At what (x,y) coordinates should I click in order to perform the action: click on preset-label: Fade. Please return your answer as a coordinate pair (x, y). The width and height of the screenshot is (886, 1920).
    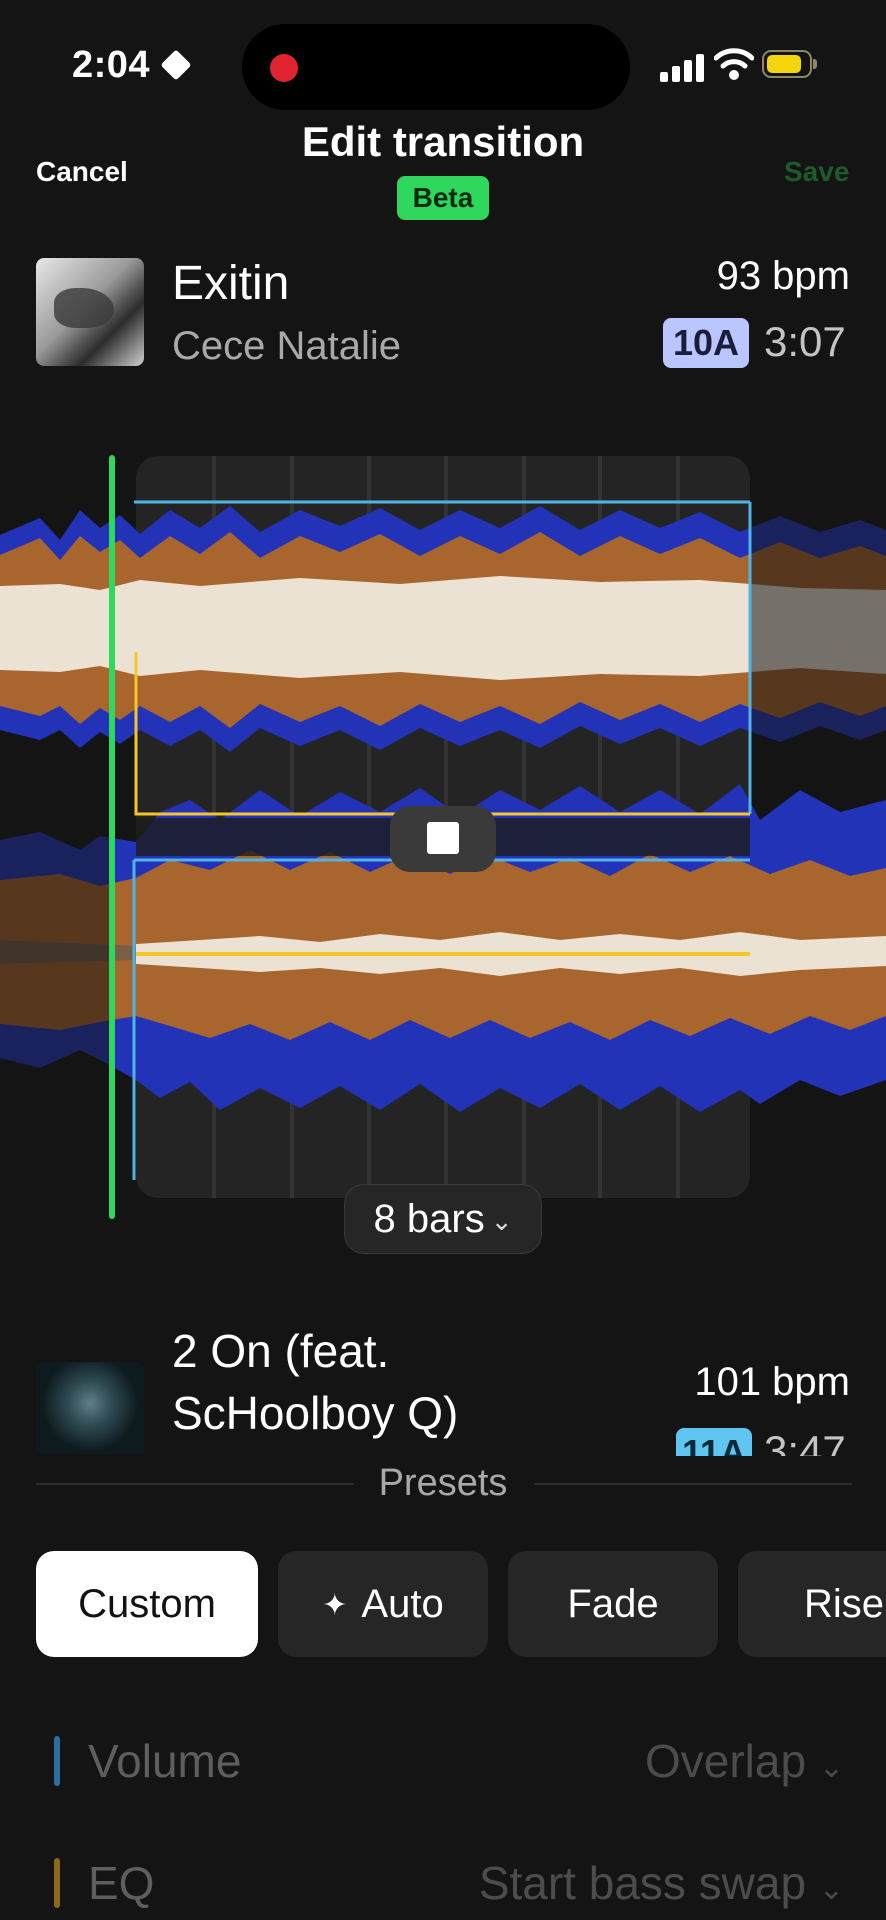
    Looking at the image, I should click on (613, 1604).